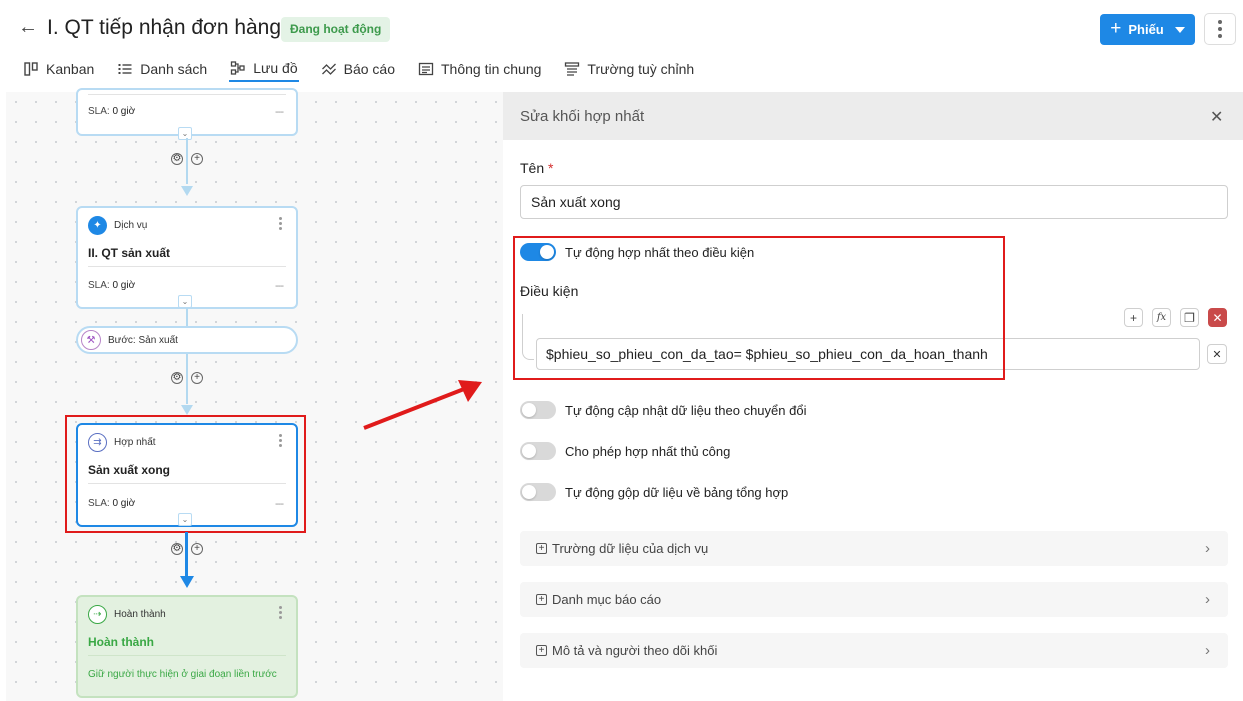 Image resolution: width=1243 pixels, height=701 pixels. I want to click on exit-icon: ⇢, so click(97, 614).